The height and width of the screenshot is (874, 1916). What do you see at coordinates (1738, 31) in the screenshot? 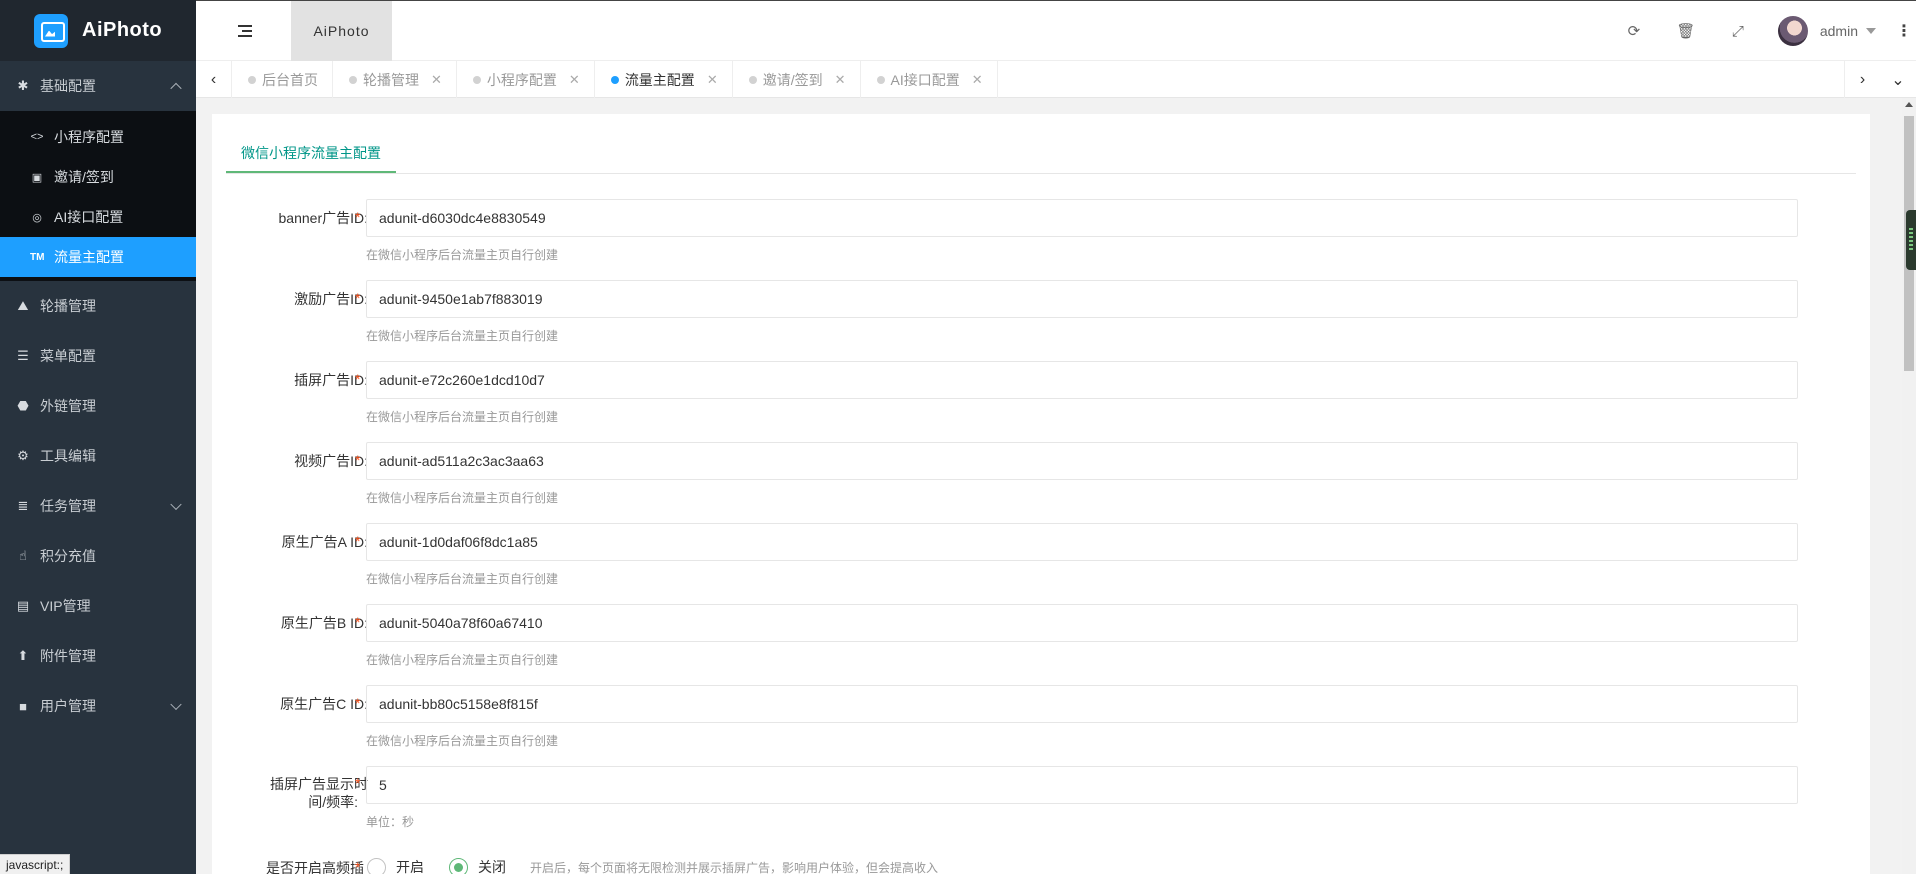
I see `fullscreen-icon: ⤢` at bounding box center [1738, 31].